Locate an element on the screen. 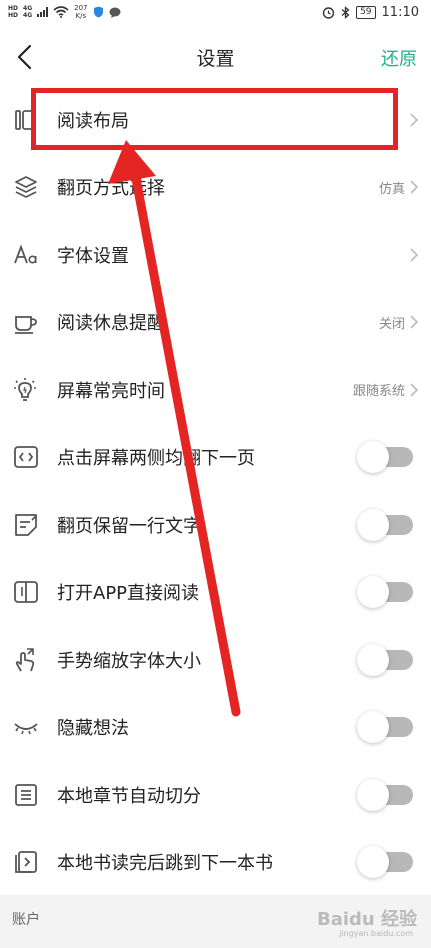 The image size is (431, 948). settings-row: 本地书读完后跳到下一本书 is located at coordinates (215, 863).